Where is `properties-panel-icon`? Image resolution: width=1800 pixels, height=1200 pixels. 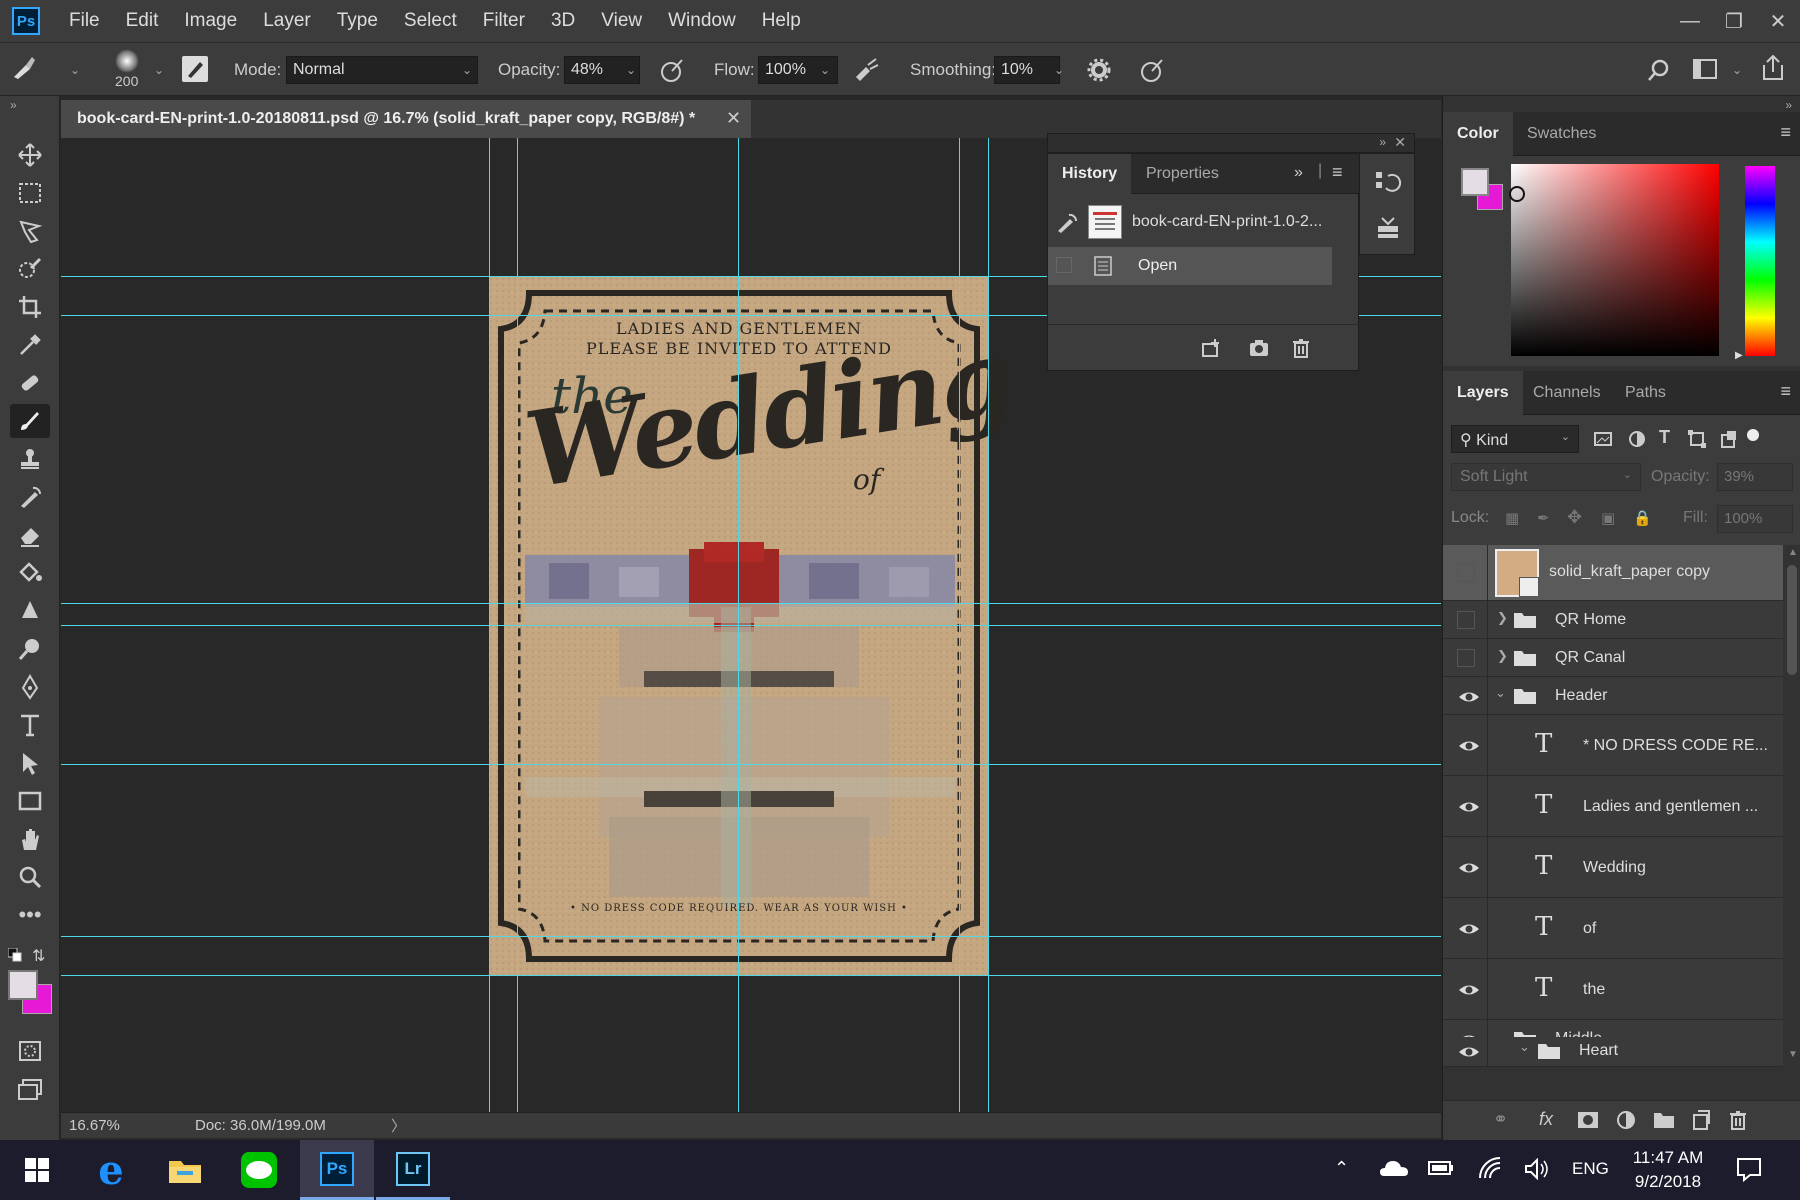
properties-panel-icon is located at coordinates (1388, 228).